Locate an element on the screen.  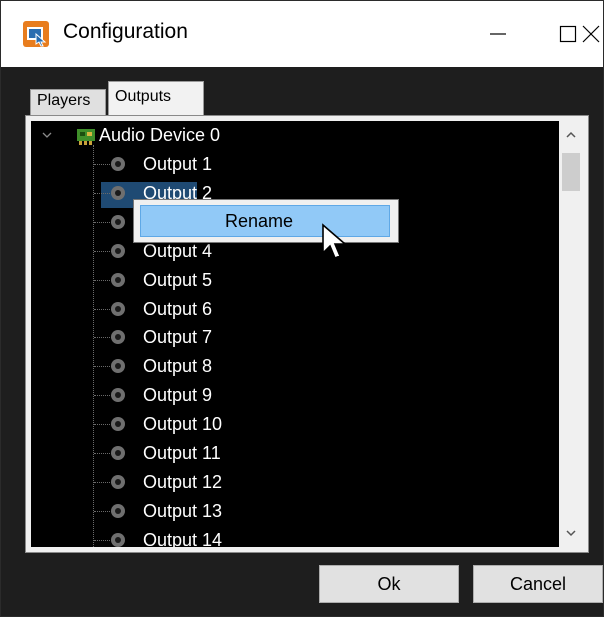
tab-outputs: Outputs is located at coordinates (156, 99).